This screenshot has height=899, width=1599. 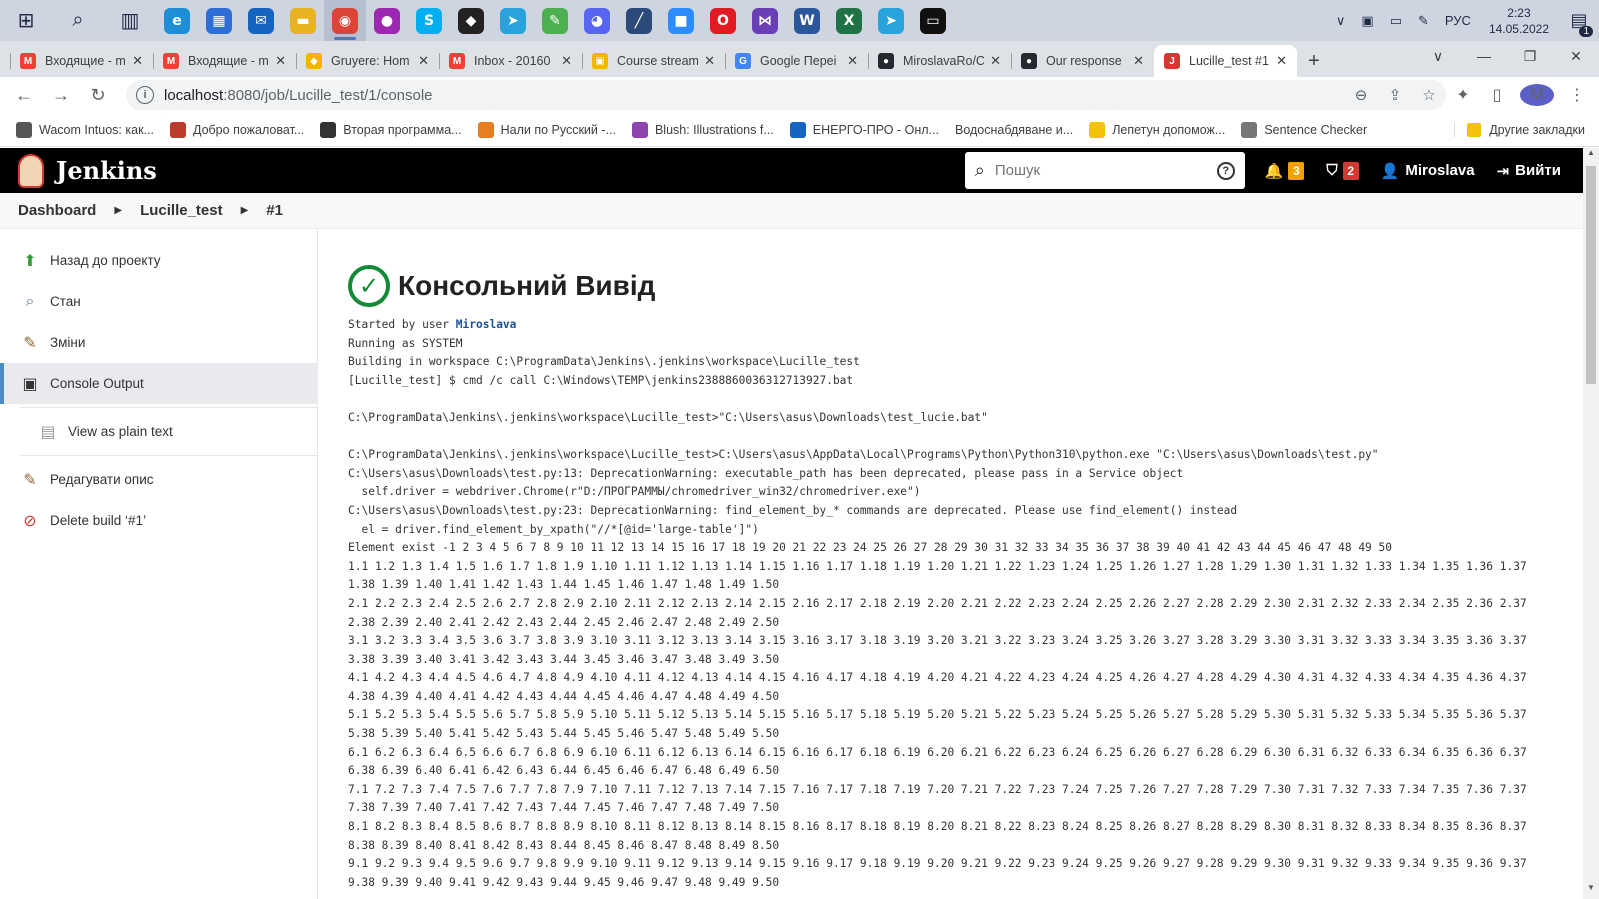 What do you see at coordinates (1429, 95) in the screenshot?
I see `bookmark-star-icon: ☆` at bounding box center [1429, 95].